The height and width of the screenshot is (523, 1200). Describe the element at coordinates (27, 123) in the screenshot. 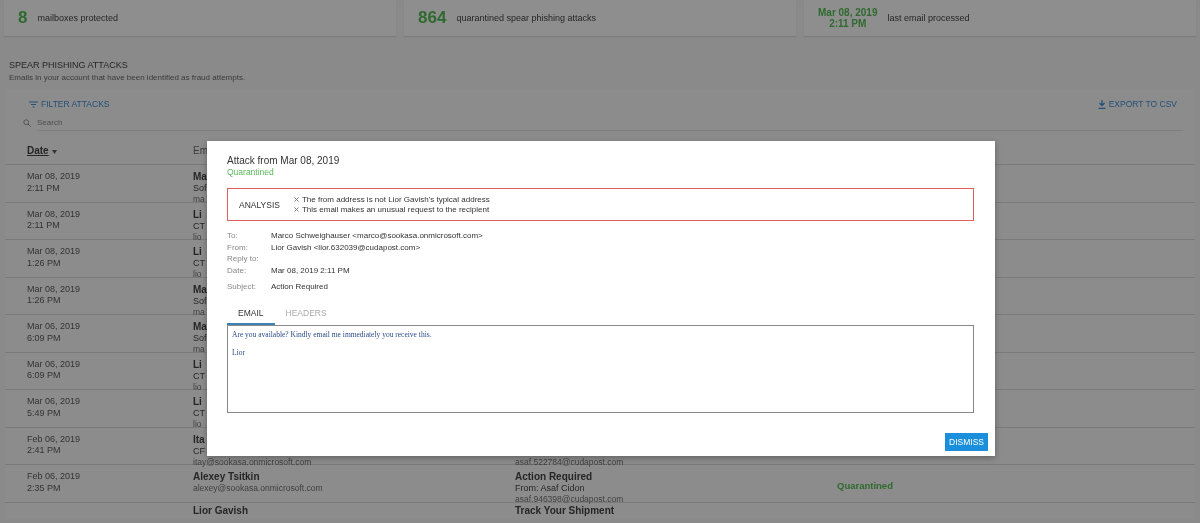

I see `search-icon` at that location.